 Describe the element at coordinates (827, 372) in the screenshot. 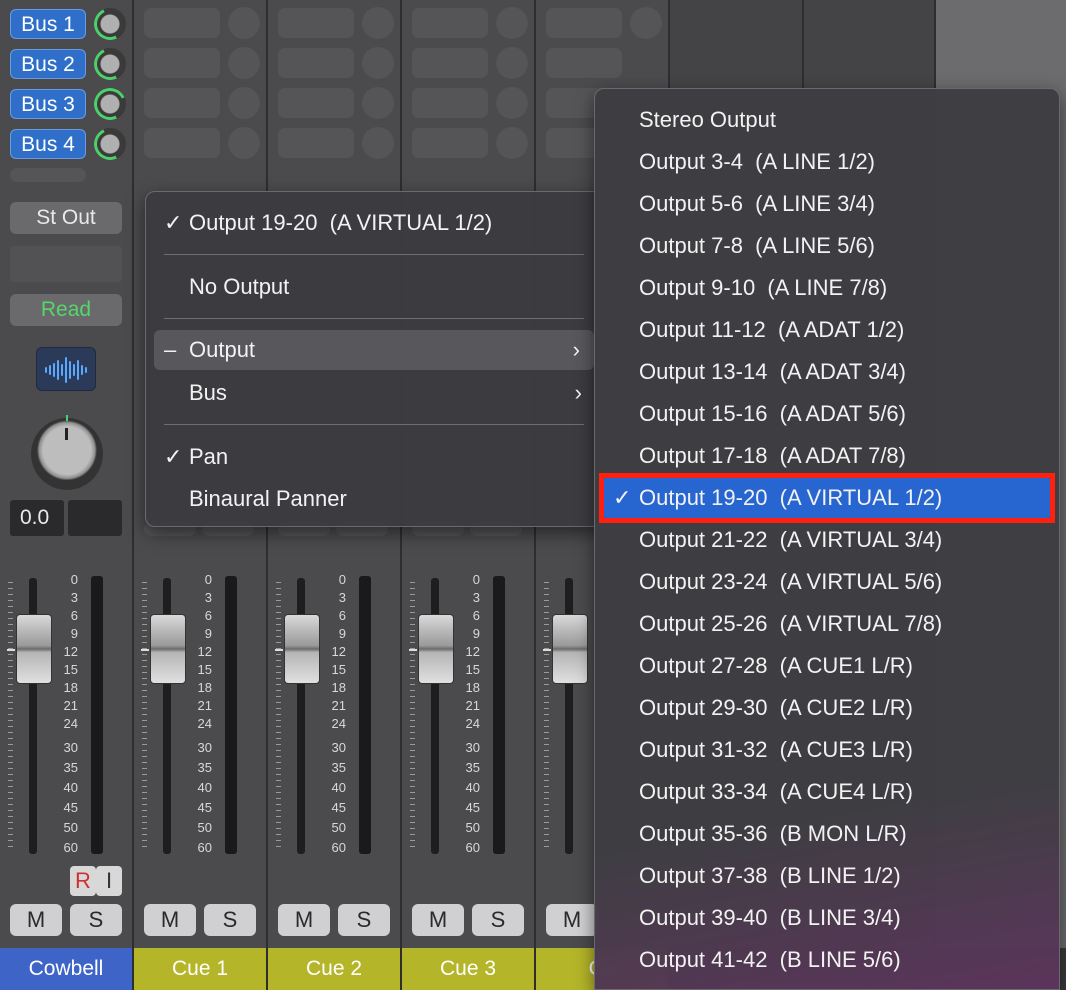

I see `submenu-item-output: Output 13-14 (A ADAT 3/4)` at that location.